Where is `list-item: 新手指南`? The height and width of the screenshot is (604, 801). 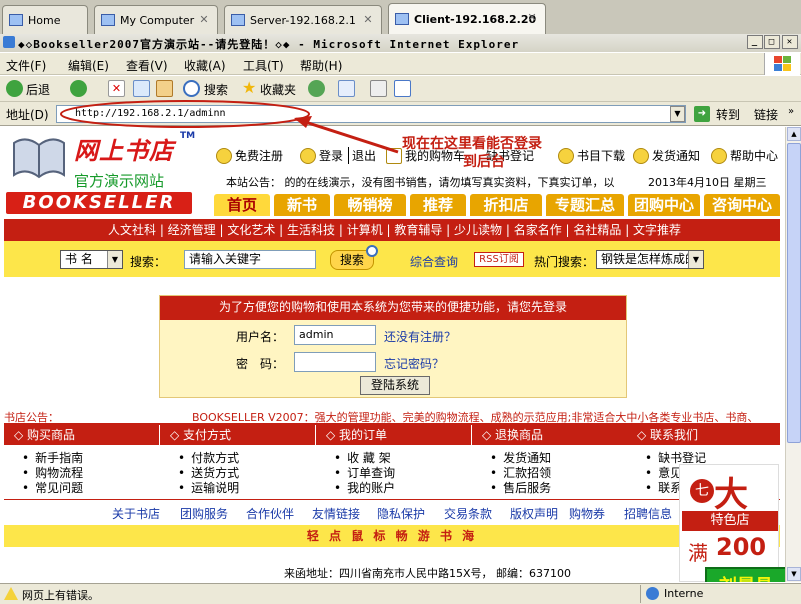 list-item: 新手指南 is located at coordinates (90, 458).